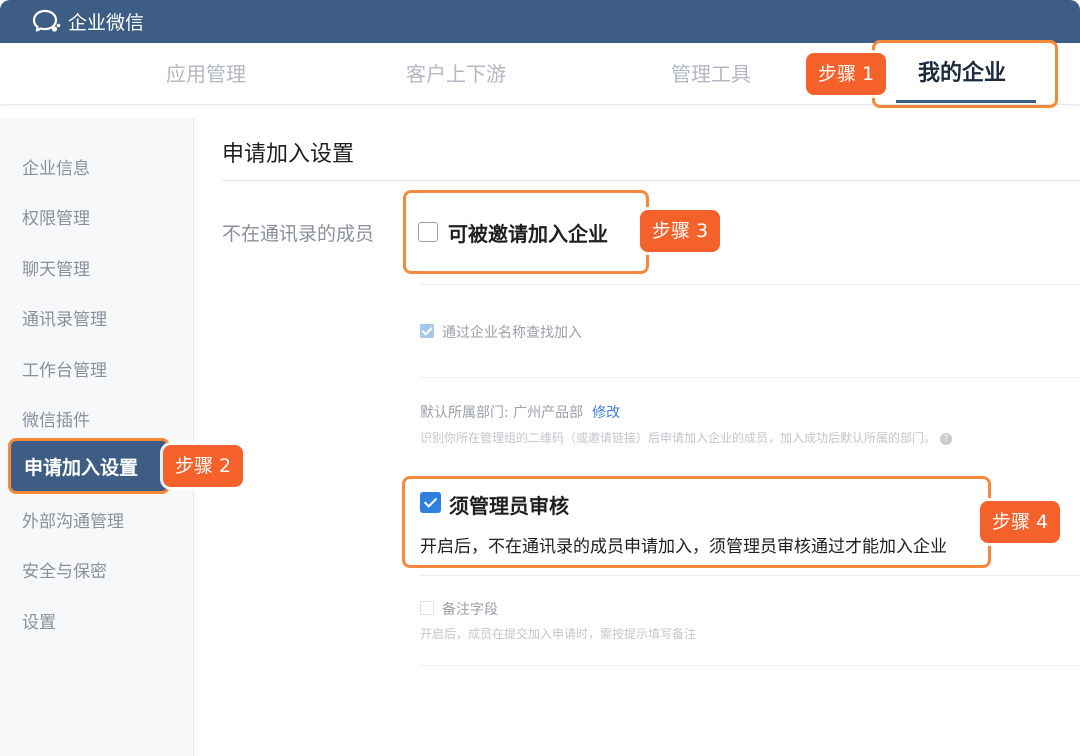 This screenshot has height=756, width=1080. I want to click on invite-label: 可被邀请加入企业, so click(528, 232).